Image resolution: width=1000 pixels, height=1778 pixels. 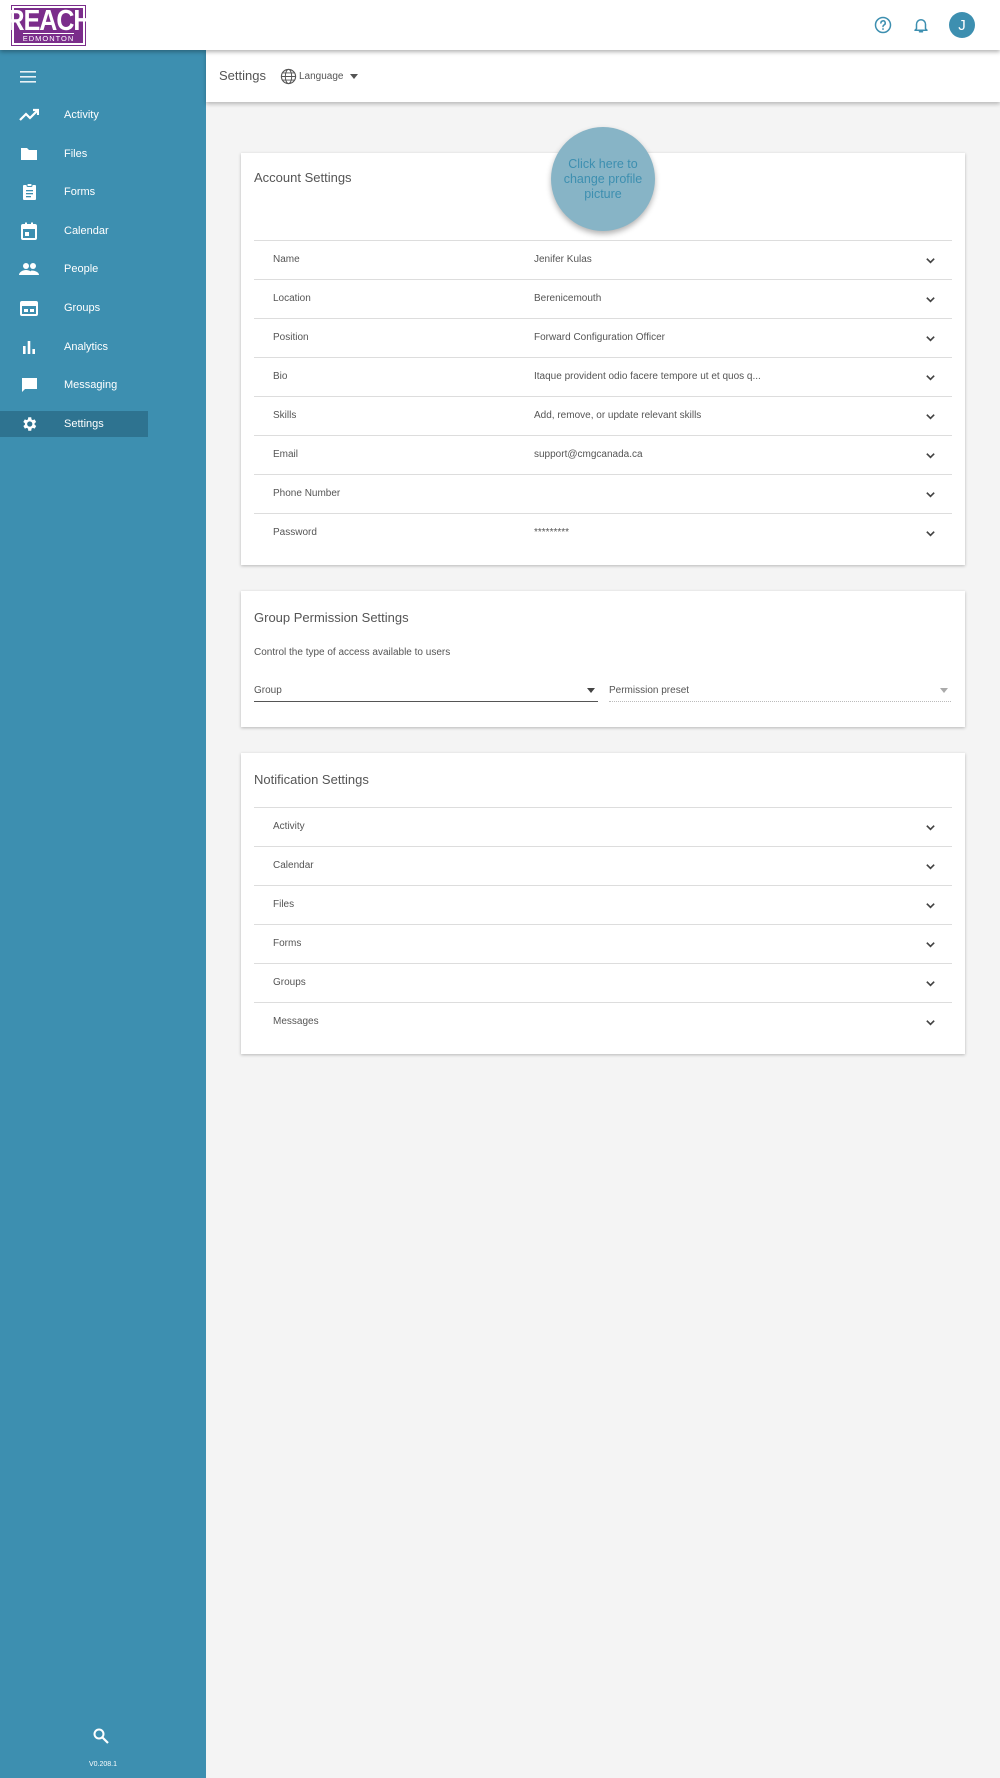 What do you see at coordinates (80, 192) in the screenshot?
I see `sidebar-item-label: Forms` at bounding box center [80, 192].